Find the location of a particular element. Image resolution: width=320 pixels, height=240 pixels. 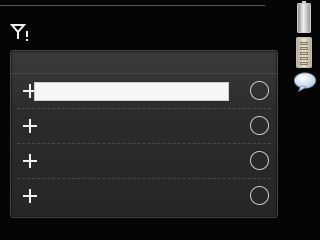

battery-icon is located at coordinates (304, 17).